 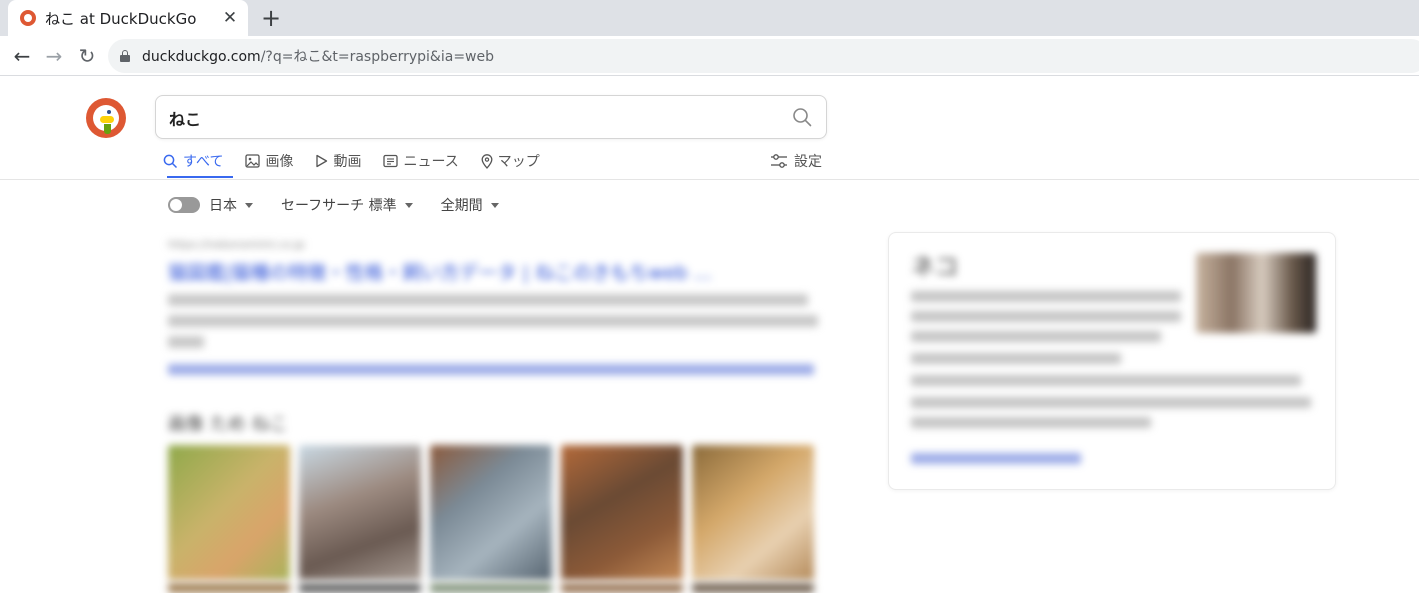 I want to click on wikipedia-link, so click(x=996, y=458).